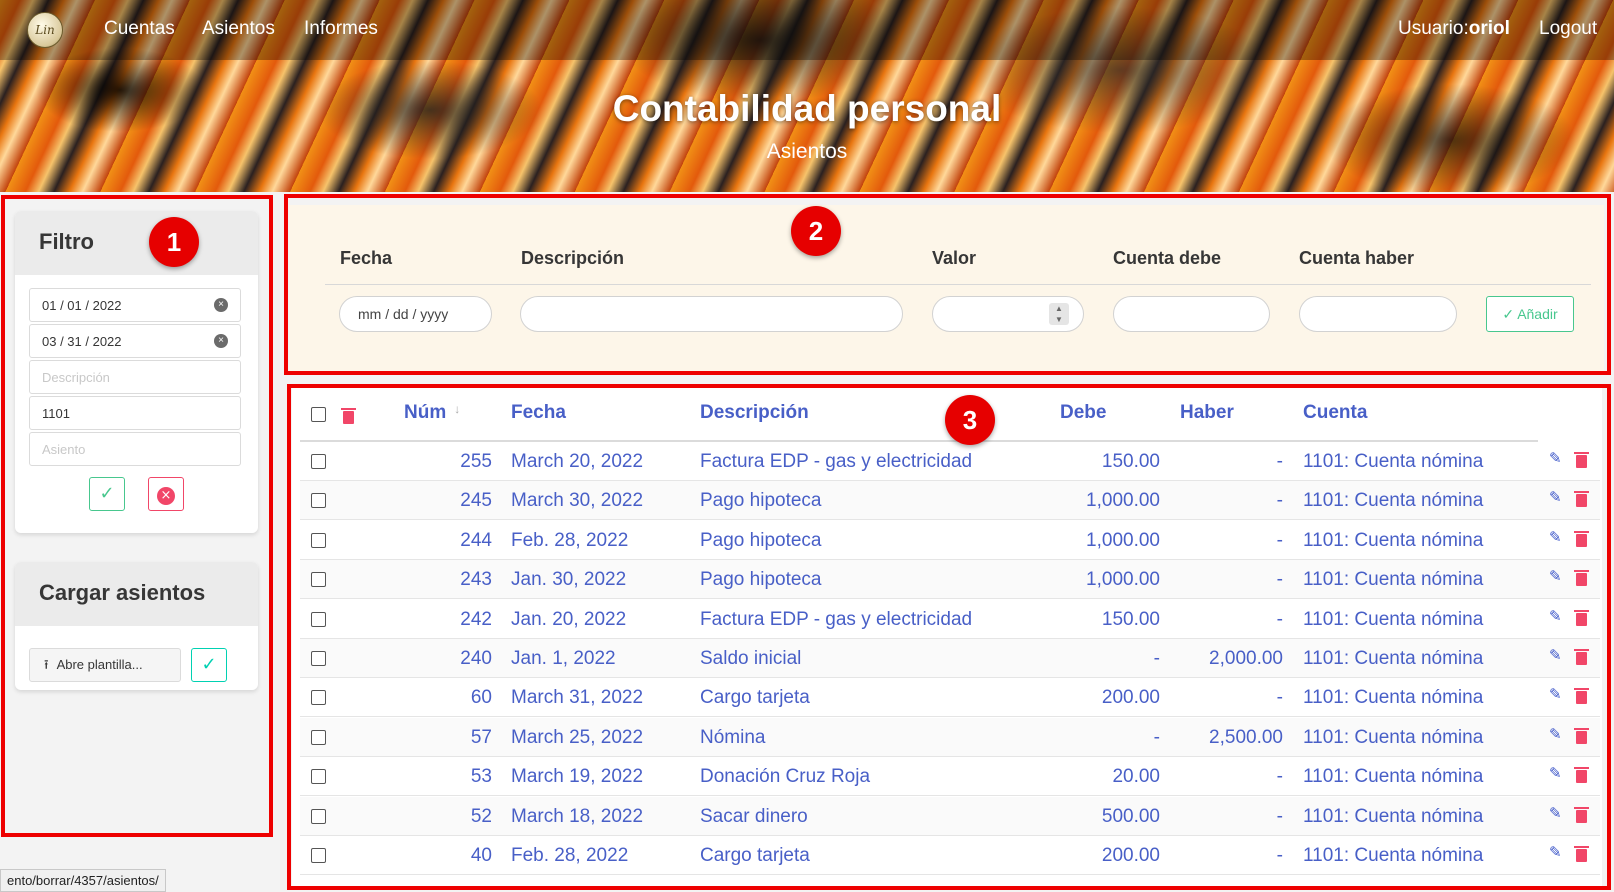 This screenshot has width=1614, height=892. What do you see at coordinates (135, 413) in the screenshot?
I see `account-filter-input: 1101` at bounding box center [135, 413].